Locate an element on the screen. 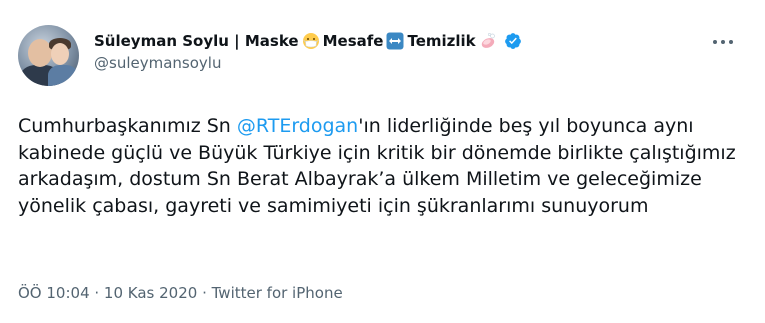 The image size is (765, 323). soap-emoji is located at coordinates (488, 40).